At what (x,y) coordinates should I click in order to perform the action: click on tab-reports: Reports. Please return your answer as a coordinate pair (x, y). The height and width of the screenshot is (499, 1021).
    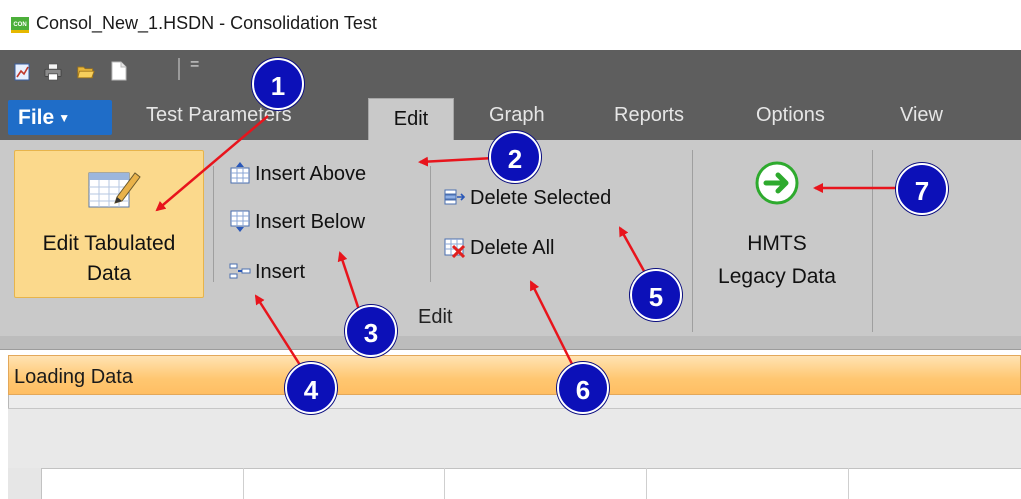
    Looking at the image, I should click on (649, 115).